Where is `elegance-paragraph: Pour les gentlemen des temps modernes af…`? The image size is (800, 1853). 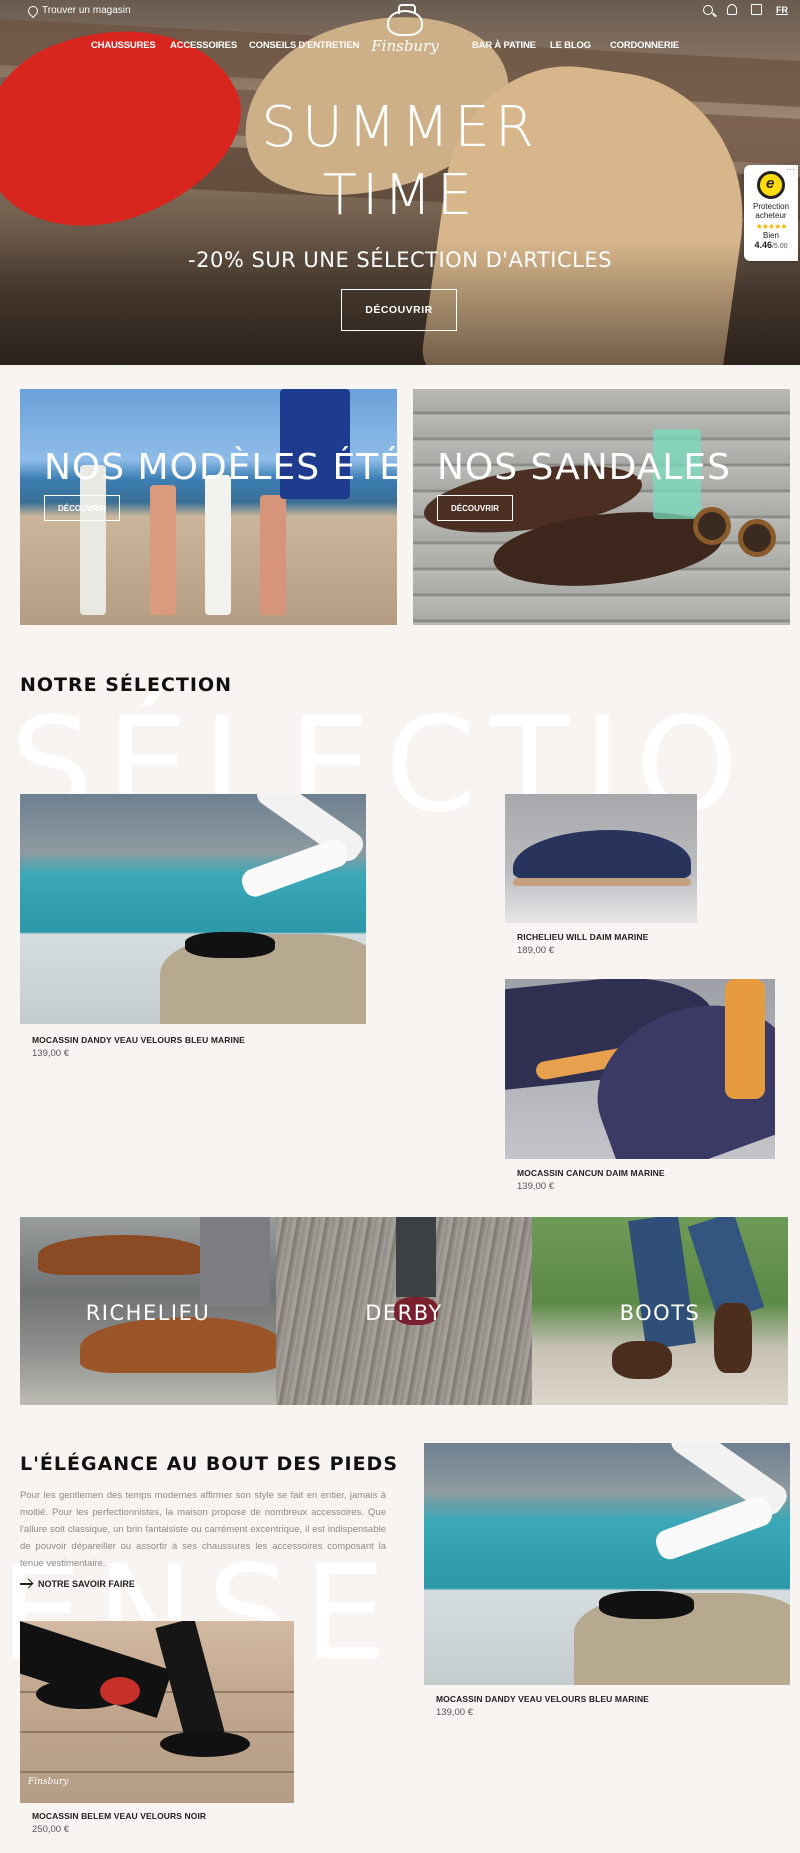
elegance-paragraph: Pour les gentlemen des temps modernes af… is located at coordinates (203, 1529).